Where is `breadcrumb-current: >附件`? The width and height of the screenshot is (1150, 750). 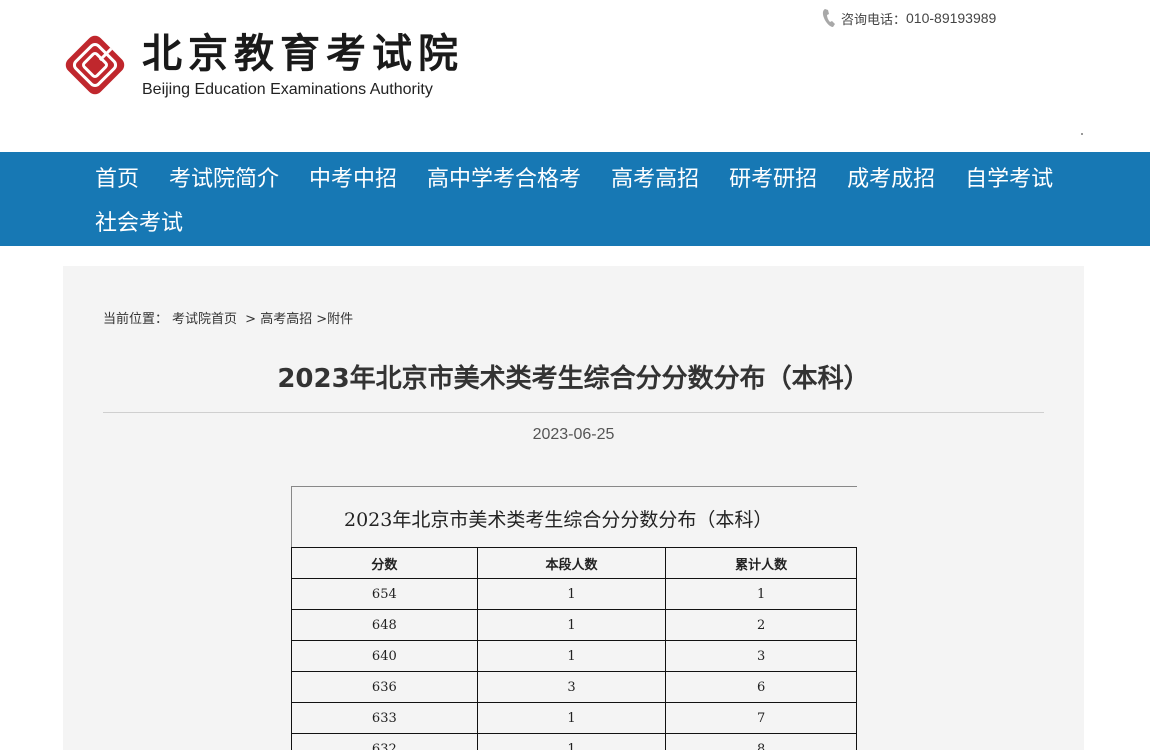 breadcrumb-current: >附件 is located at coordinates (335, 319).